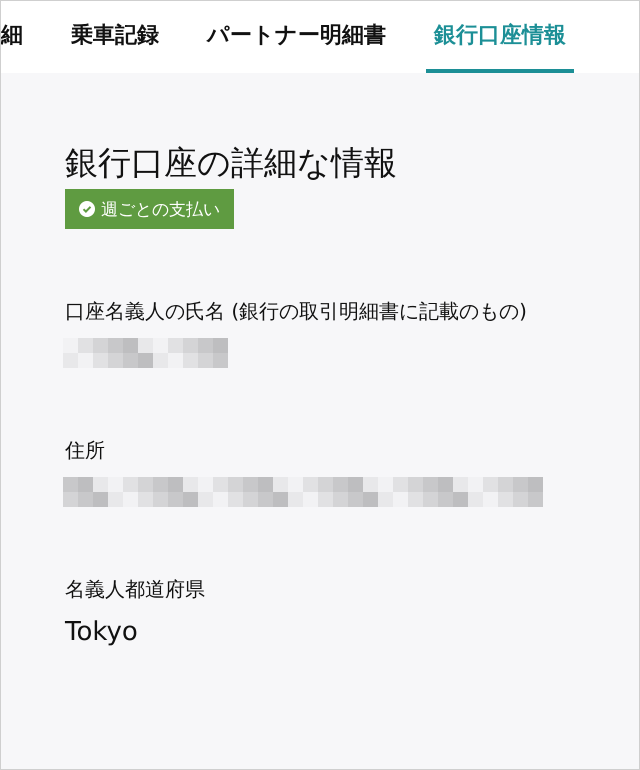 This screenshot has height=770, width=640. I want to click on tab: パートナー明細書, so click(296, 37).